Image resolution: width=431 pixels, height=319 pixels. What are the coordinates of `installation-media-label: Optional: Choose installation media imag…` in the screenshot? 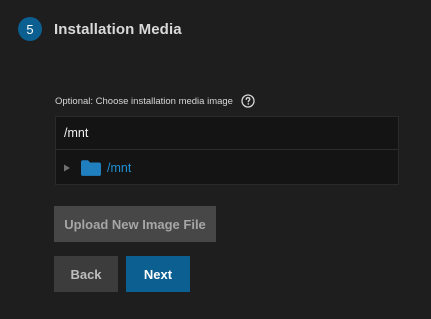 It's located at (144, 101).